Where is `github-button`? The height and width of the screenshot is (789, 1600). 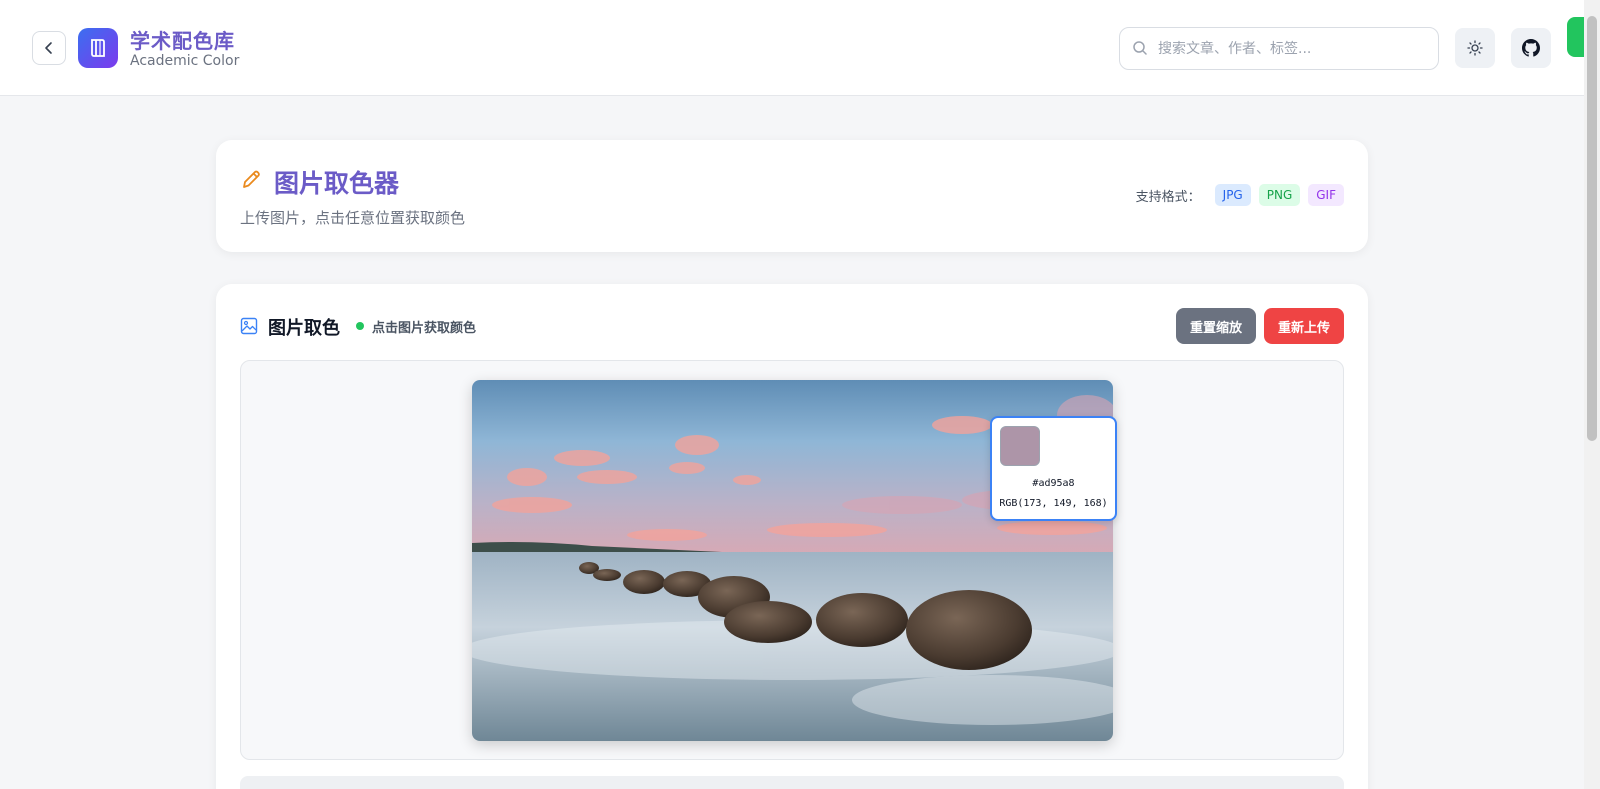 github-button is located at coordinates (1531, 48).